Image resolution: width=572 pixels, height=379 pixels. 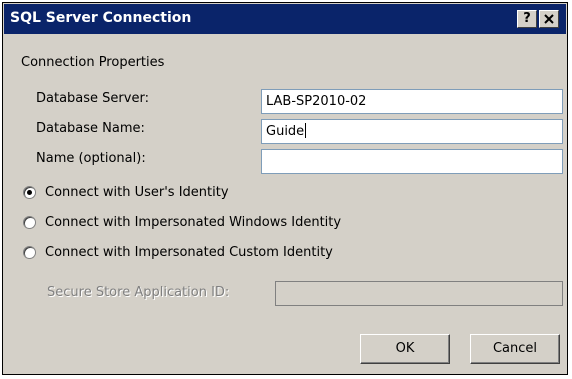 What do you see at coordinates (92, 98) in the screenshot?
I see `database-server-label: Database Server:` at bounding box center [92, 98].